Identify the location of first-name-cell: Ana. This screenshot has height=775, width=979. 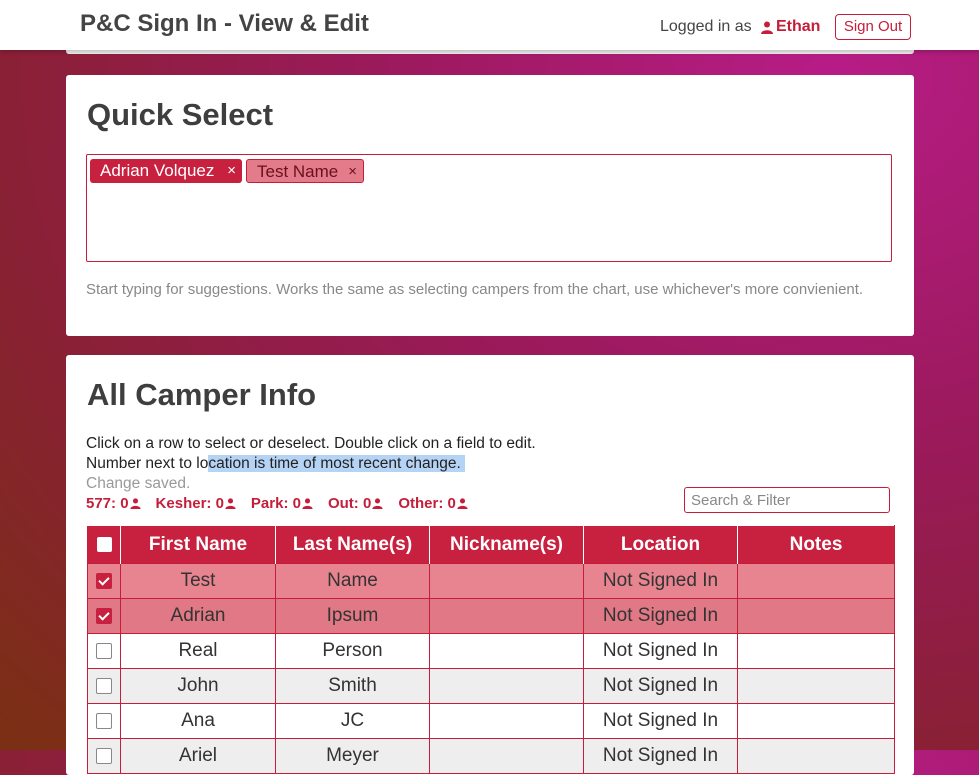
(198, 721).